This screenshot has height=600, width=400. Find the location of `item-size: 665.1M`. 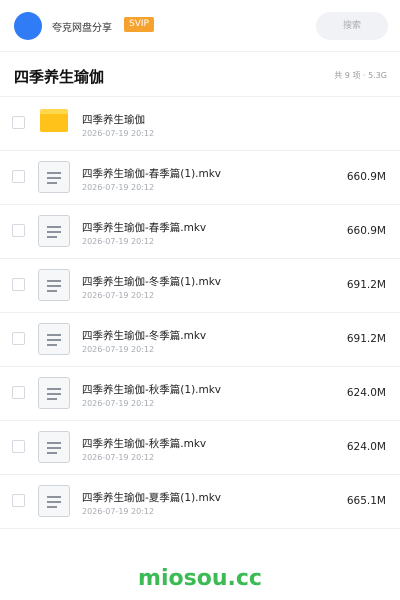

item-size: 665.1M is located at coordinates (366, 501).